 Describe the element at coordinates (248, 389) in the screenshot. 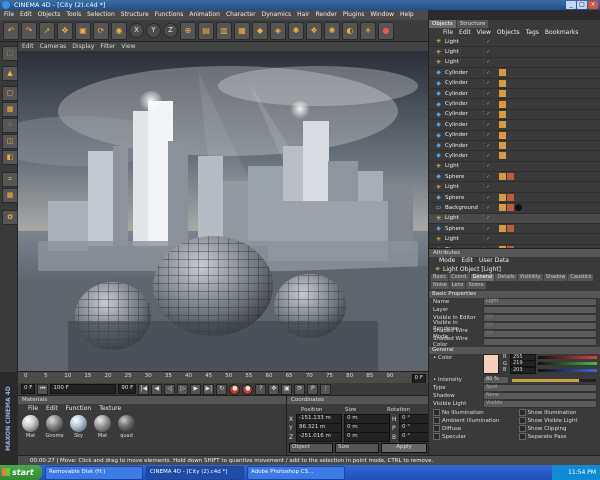

I see `autokey-icon: ●` at that location.